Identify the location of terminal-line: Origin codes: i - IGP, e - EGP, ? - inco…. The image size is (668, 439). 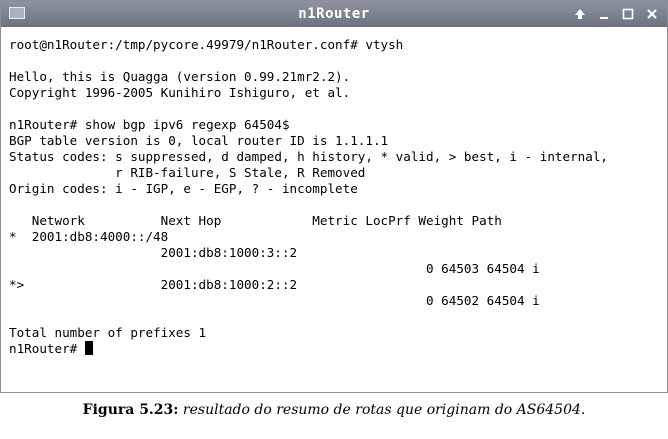
(183, 188).